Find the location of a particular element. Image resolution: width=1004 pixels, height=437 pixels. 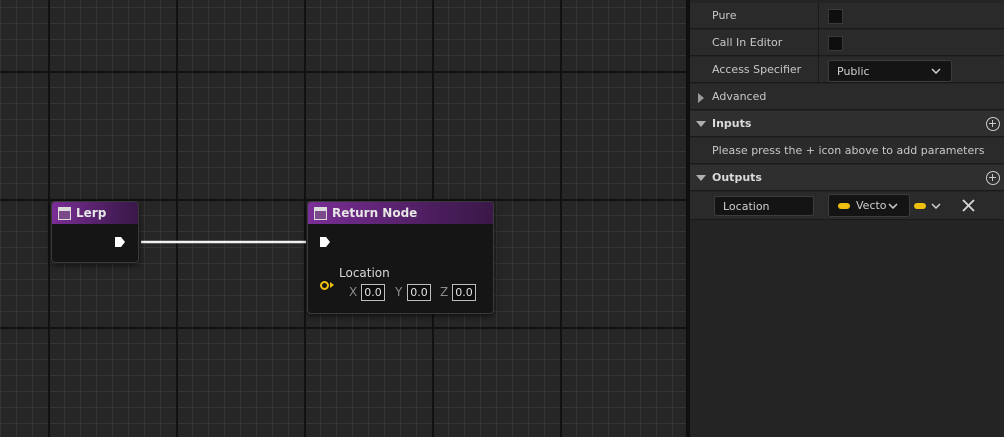

access-specifier-value: Public is located at coordinates (853, 71).